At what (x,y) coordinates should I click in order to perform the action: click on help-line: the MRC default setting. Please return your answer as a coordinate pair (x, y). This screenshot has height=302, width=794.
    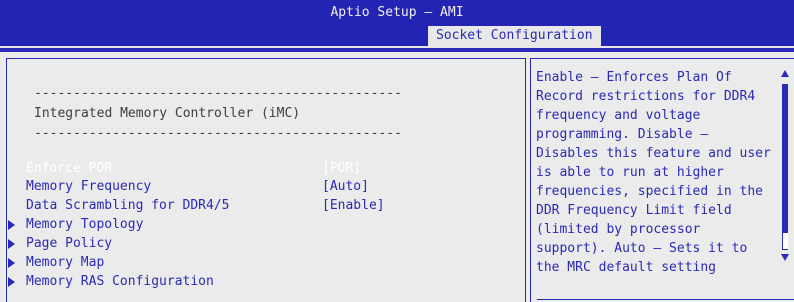
    Looking at the image, I should click on (626, 267).